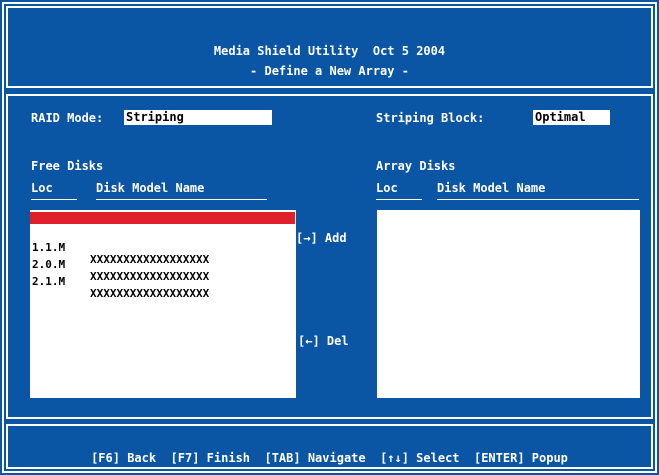  I want to click on striping-block-field: Optimal, so click(571, 117).